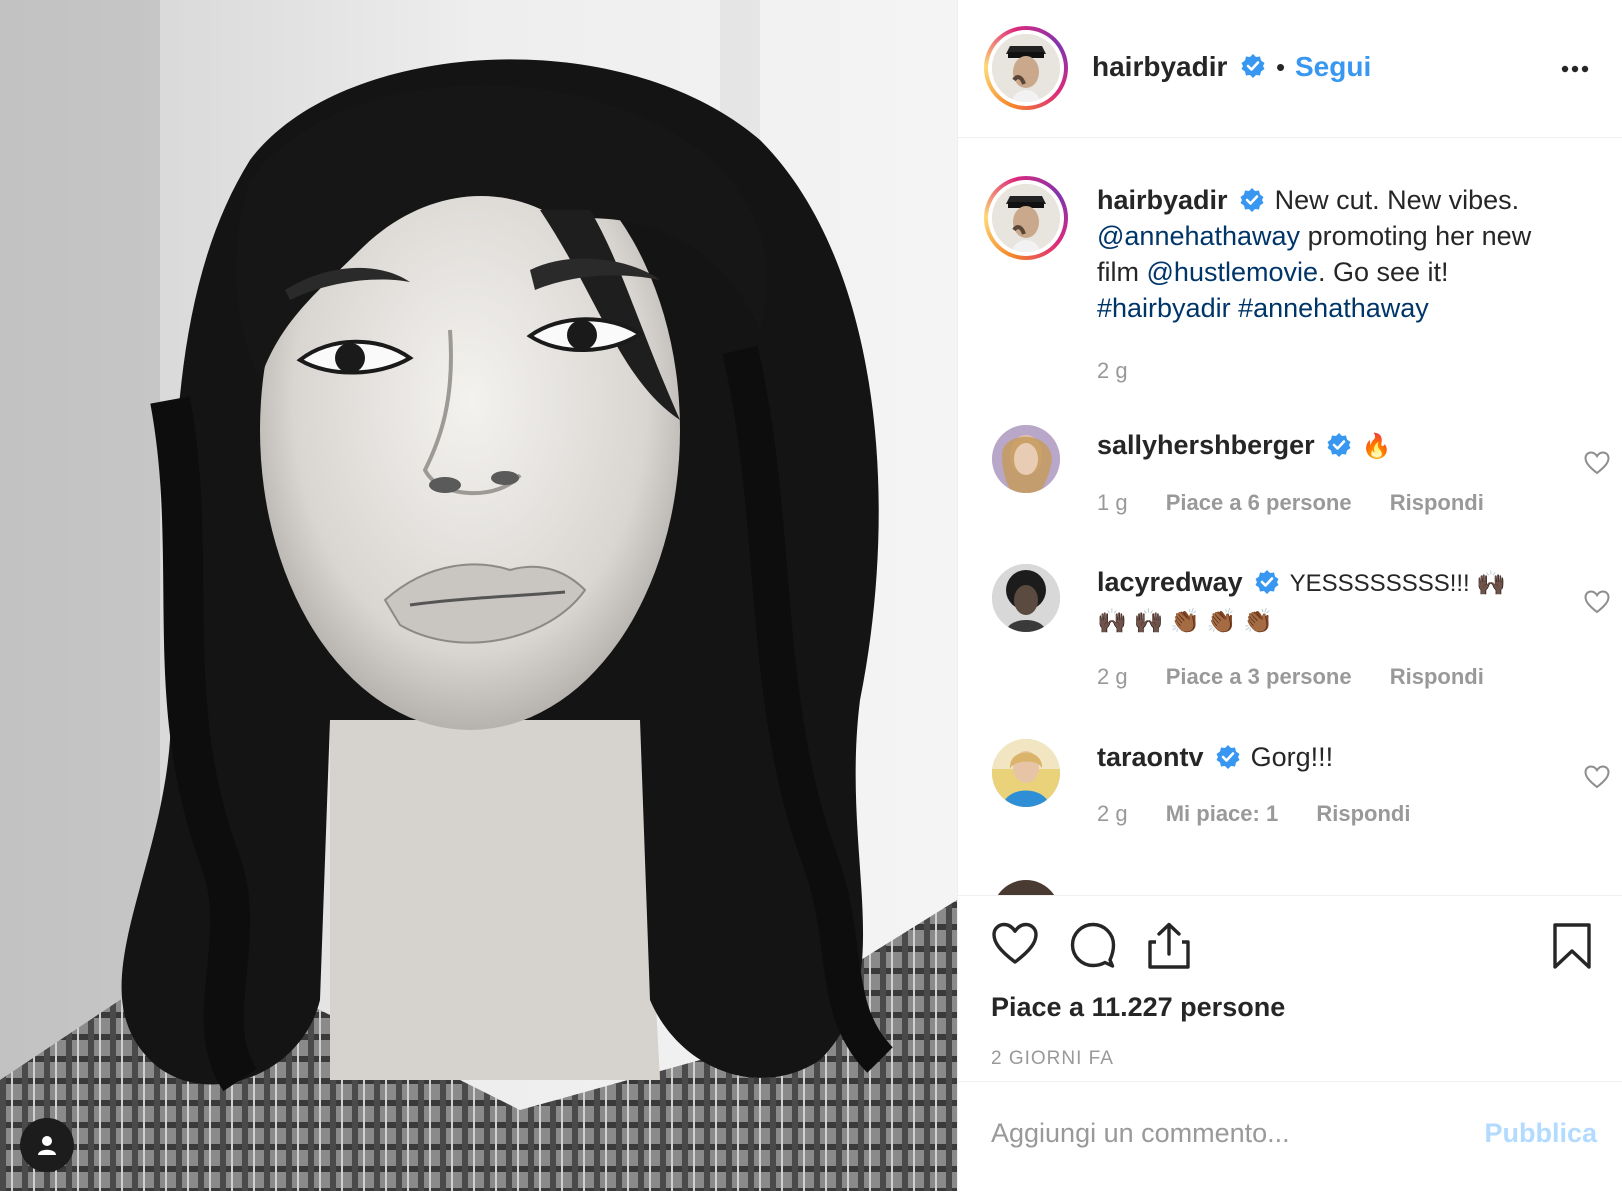 This screenshot has width=1622, height=1192. What do you see at coordinates (1540, 1133) in the screenshot?
I see `publish-button: Pubblica` at bounding box center [1540, 1133].